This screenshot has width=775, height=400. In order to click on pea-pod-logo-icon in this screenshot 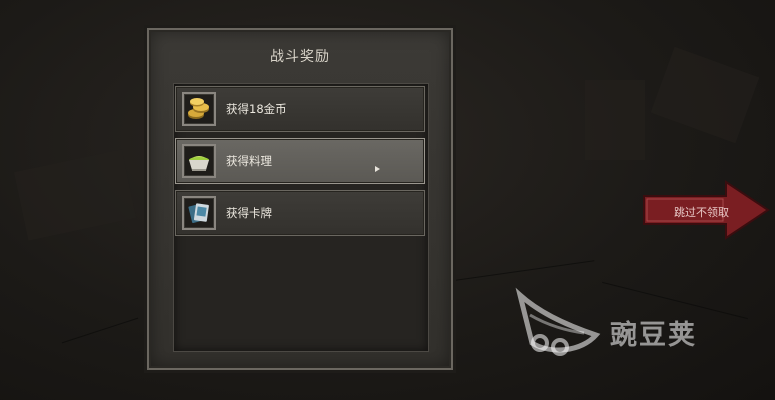, I will do `click(558, 321)`.